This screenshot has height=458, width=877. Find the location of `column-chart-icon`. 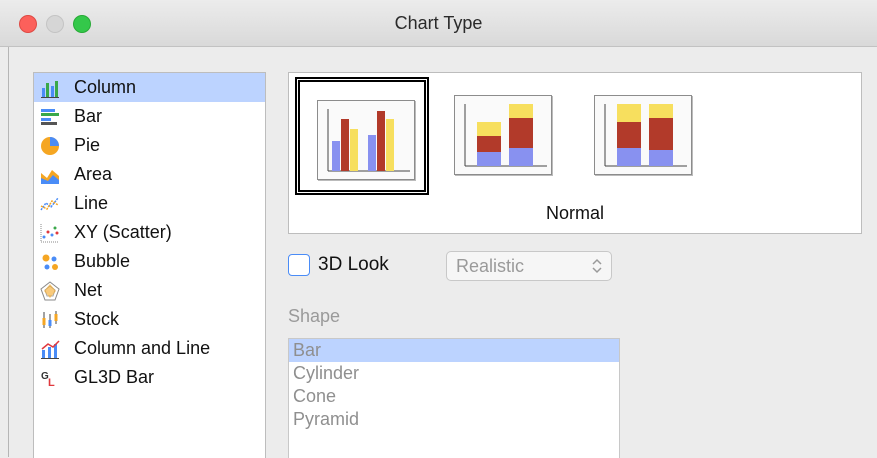

column-chart-icon is located at coordinates (50, 89).